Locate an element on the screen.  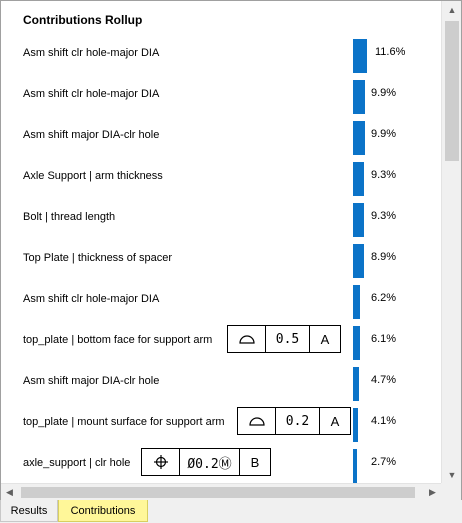
contribution-label: Top Plate | thickness of spacer is located at coordinates (97, 258).